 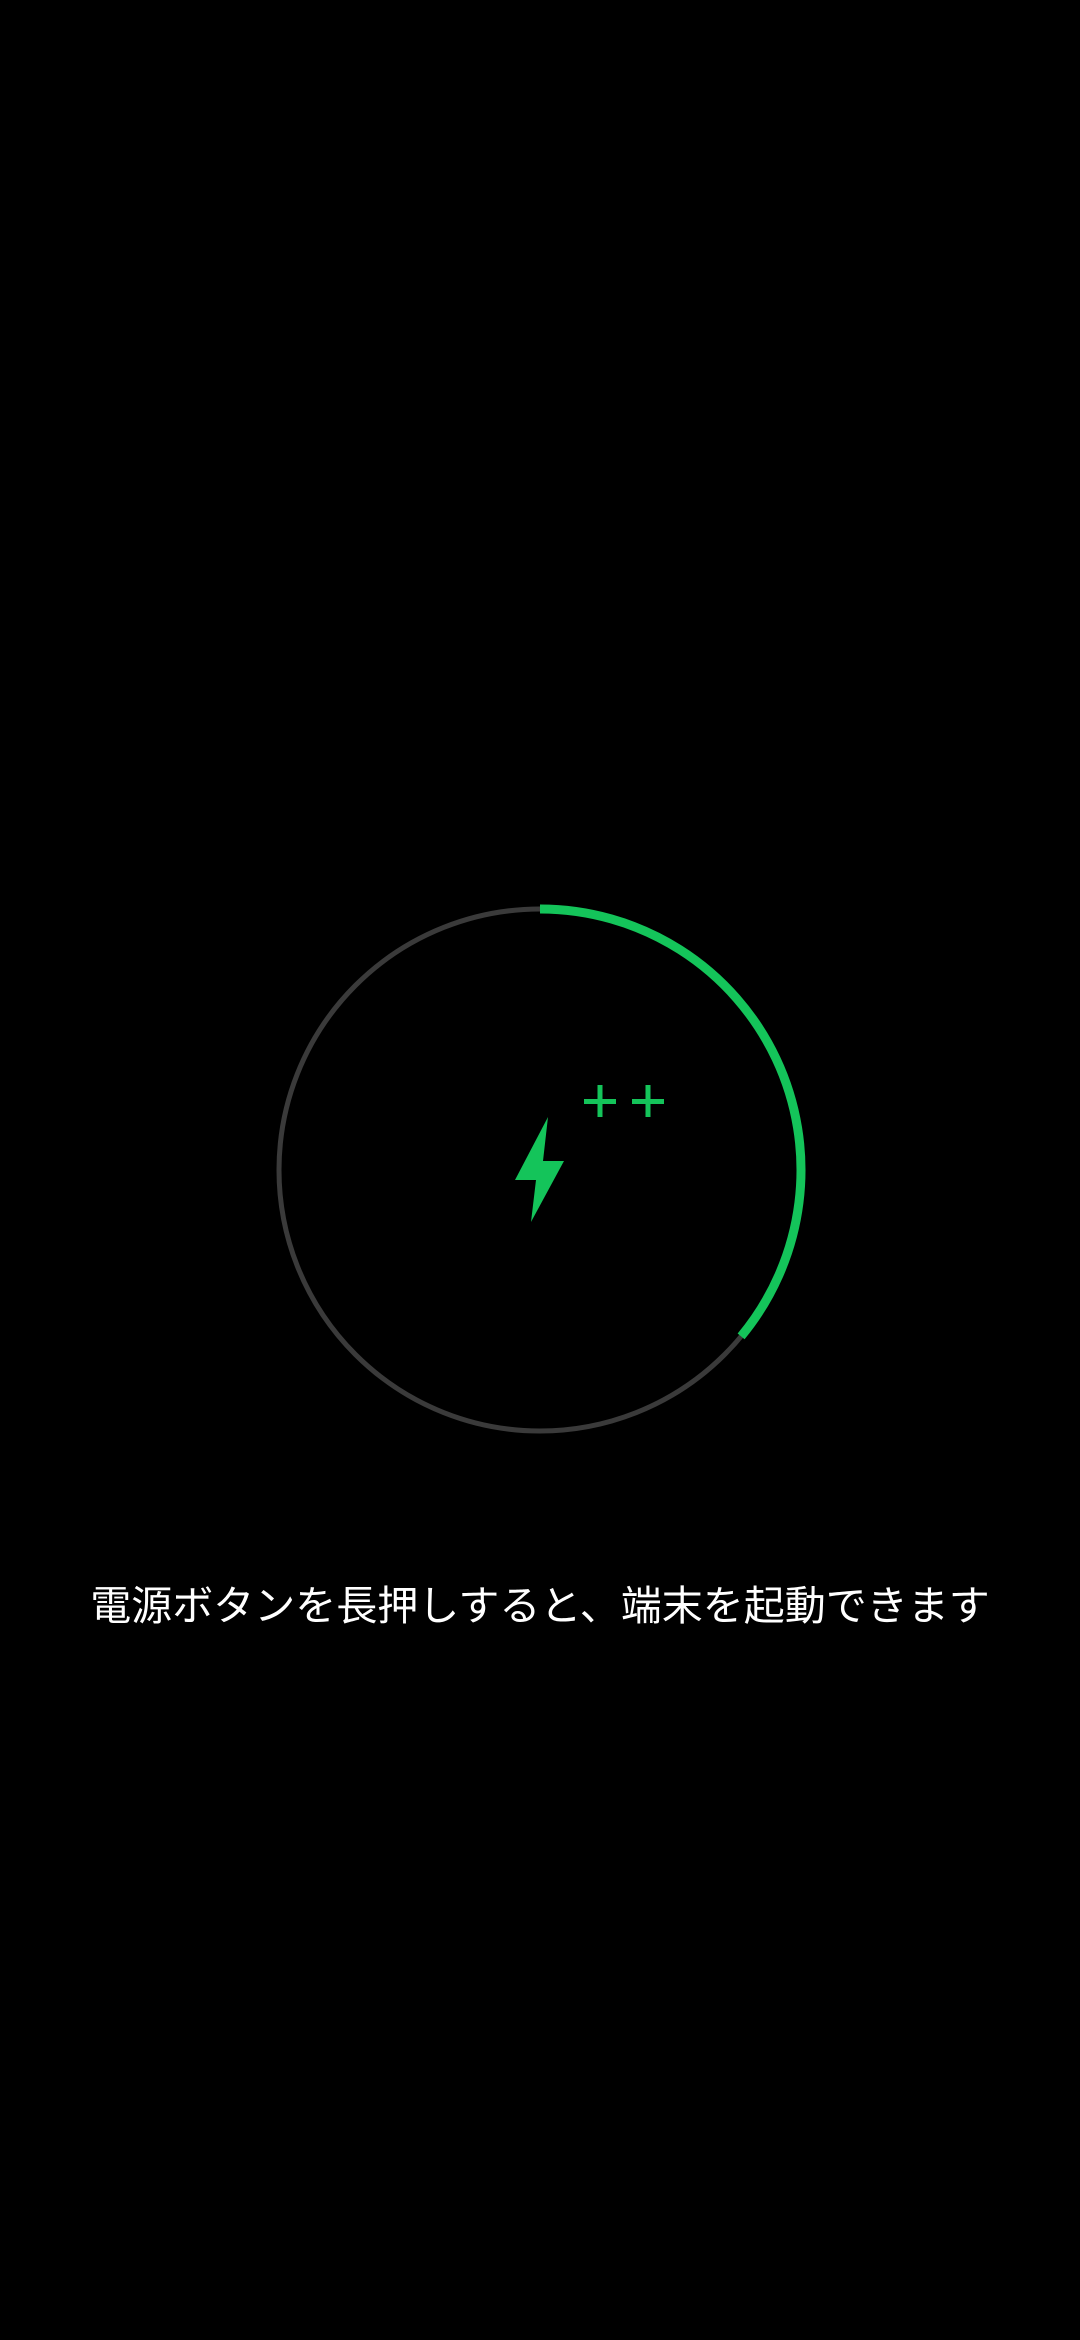 I want to click on charging-indicator, so click(x=541, y=1169).